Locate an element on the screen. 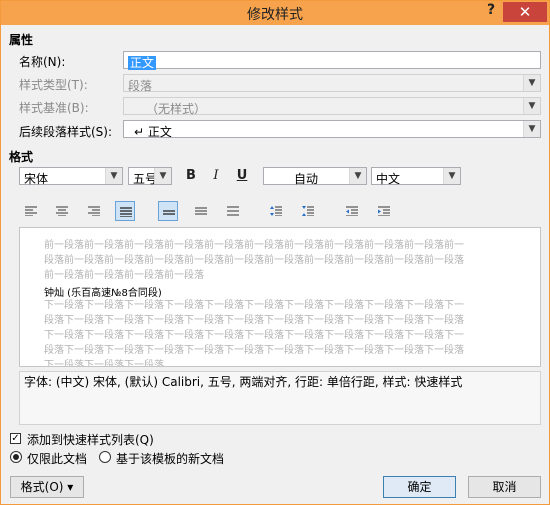 Image resolution: width=550 pixels, height=505 pixels. add-quick-style-checkbox: ✓ is located at coordinates (15, 438).